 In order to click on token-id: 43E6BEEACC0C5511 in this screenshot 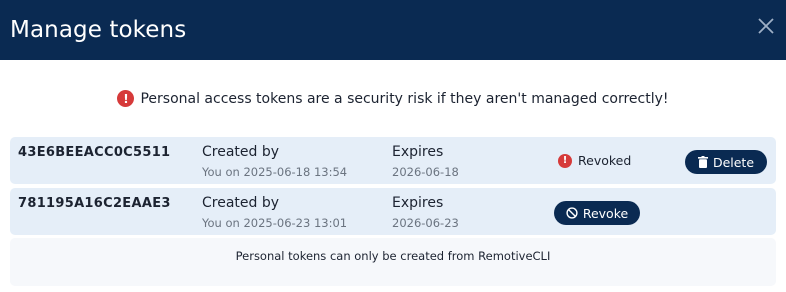, I will do `click(94, 152)`.